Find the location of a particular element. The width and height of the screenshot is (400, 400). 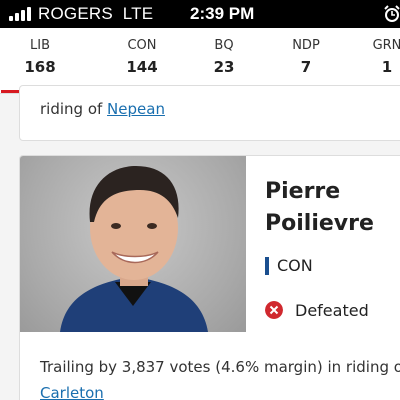

riding-link: Nepean is located at coordinates (136, 109).